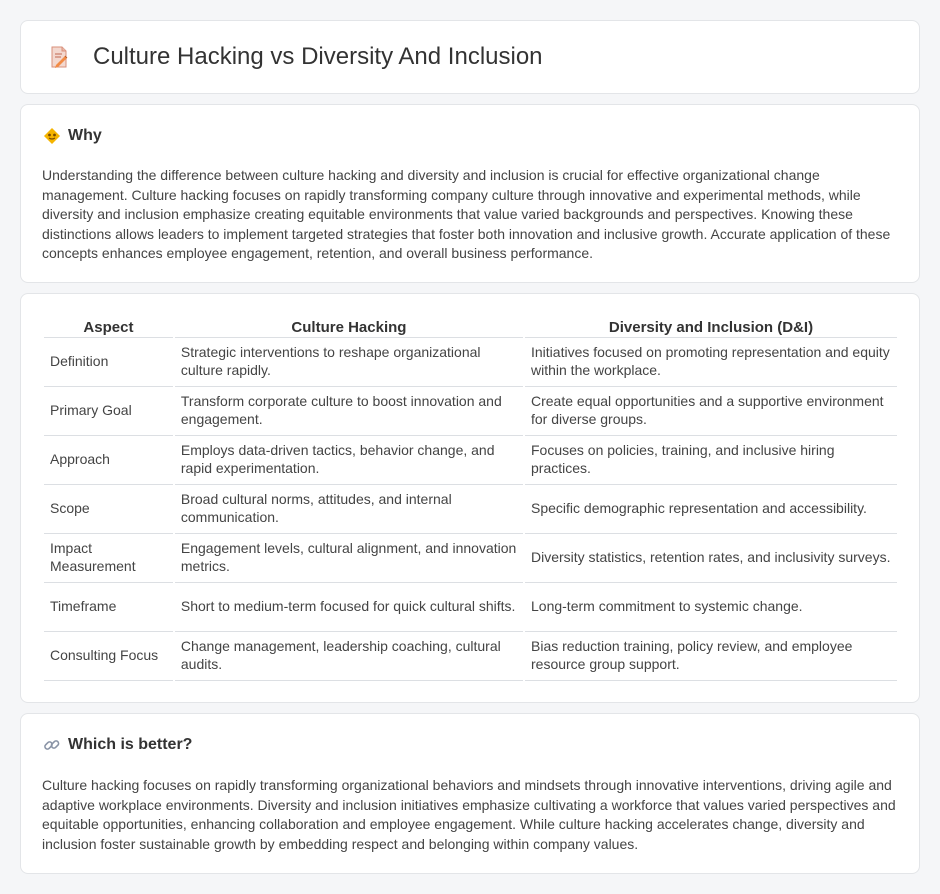  Describe the element at coordinates (108, 362) in the screenshot. I see `aspect-cell: Definition` at that location.